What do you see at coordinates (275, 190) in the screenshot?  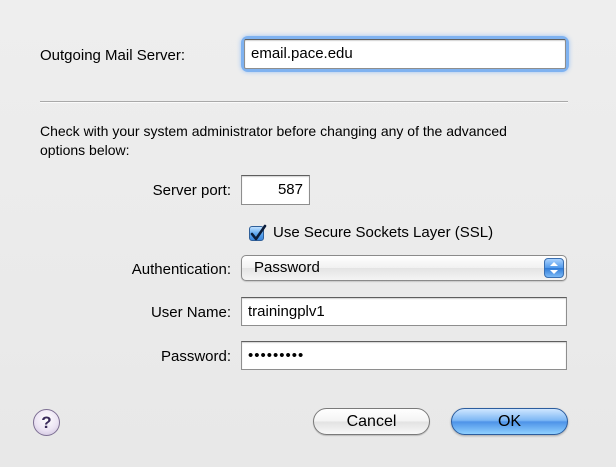 I see `server-port-input: 587` at bounding box center [275, 190].